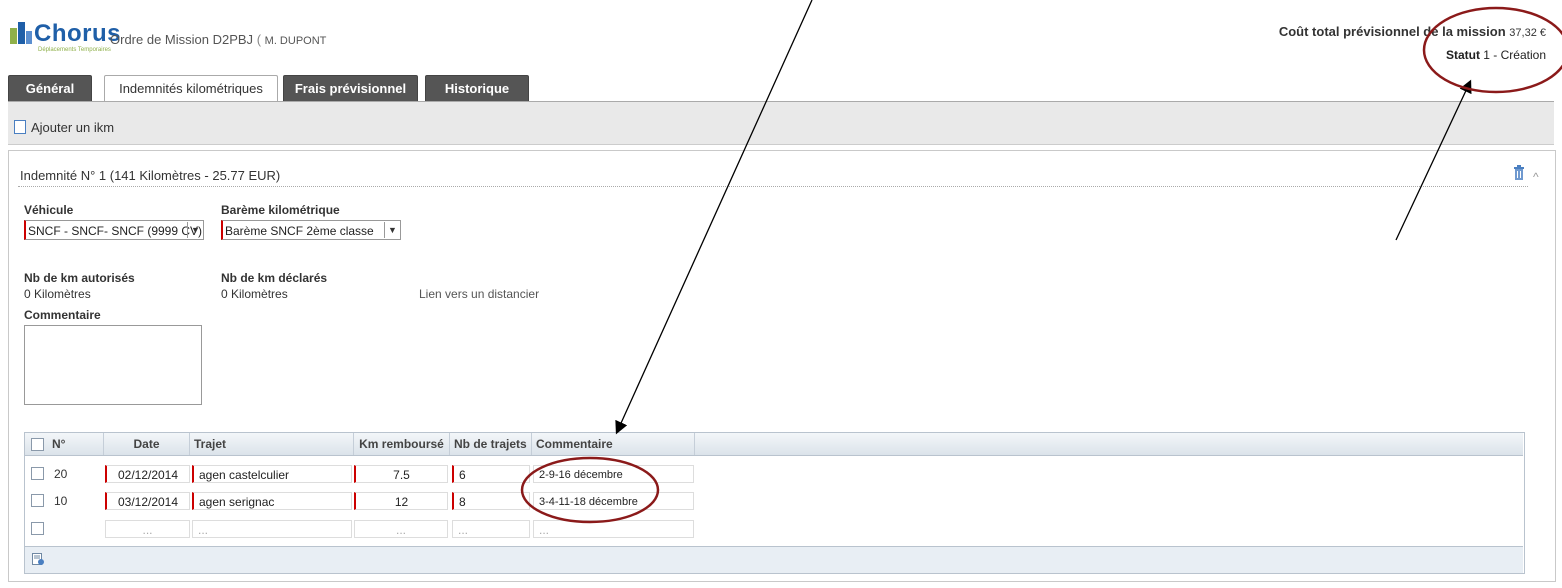 The image size is (1562, 588). I want to click on annotation-circle-status, so click(1492, 50).